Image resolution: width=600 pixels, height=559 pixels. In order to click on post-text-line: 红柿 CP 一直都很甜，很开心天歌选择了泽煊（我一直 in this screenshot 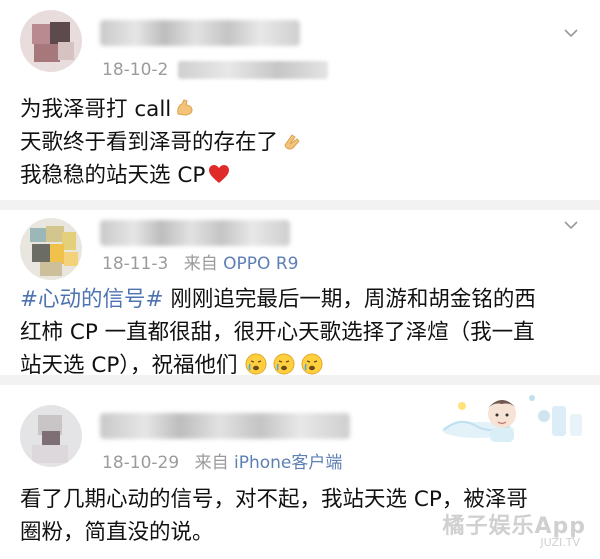, I will do `click(277, 332)`.